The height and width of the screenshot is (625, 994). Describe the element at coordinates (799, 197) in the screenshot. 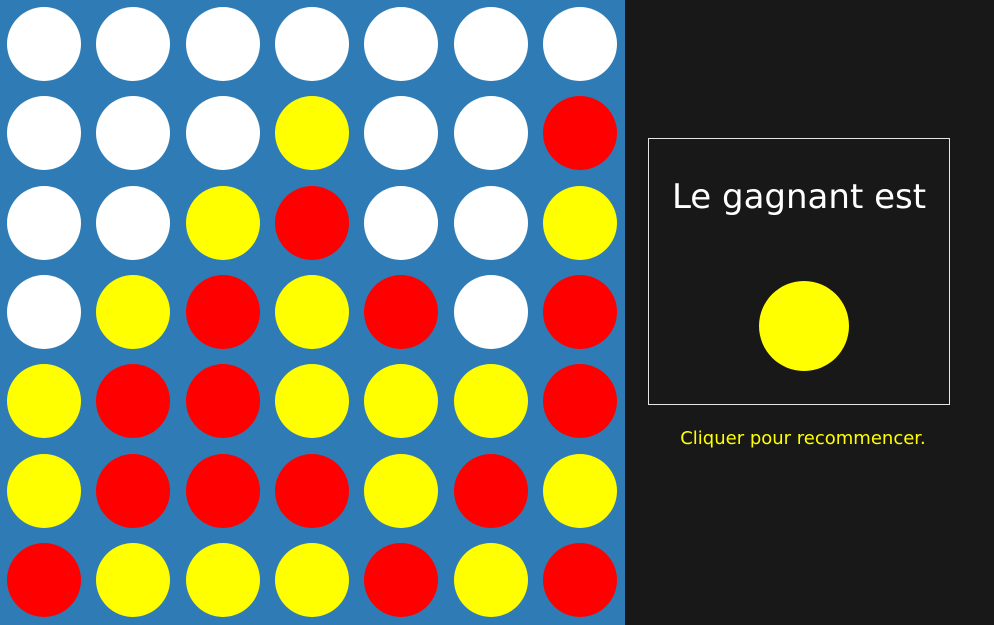

I see `winner-label: Le gagnant est` at that location.